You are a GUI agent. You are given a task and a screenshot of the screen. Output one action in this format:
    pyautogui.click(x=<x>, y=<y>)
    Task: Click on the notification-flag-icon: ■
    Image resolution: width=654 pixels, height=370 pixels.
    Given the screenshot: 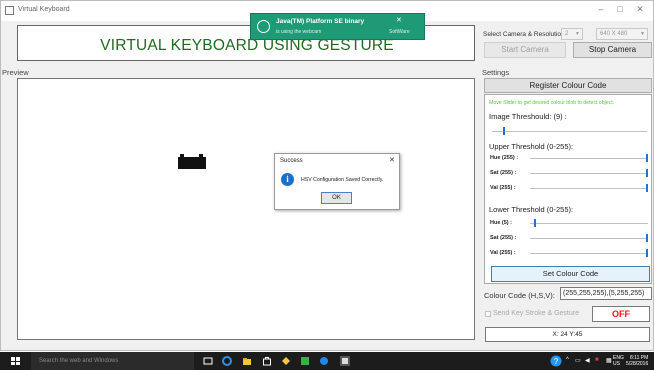 What is the action you would take?
    pyautogui.click(x=597, y=360)
    